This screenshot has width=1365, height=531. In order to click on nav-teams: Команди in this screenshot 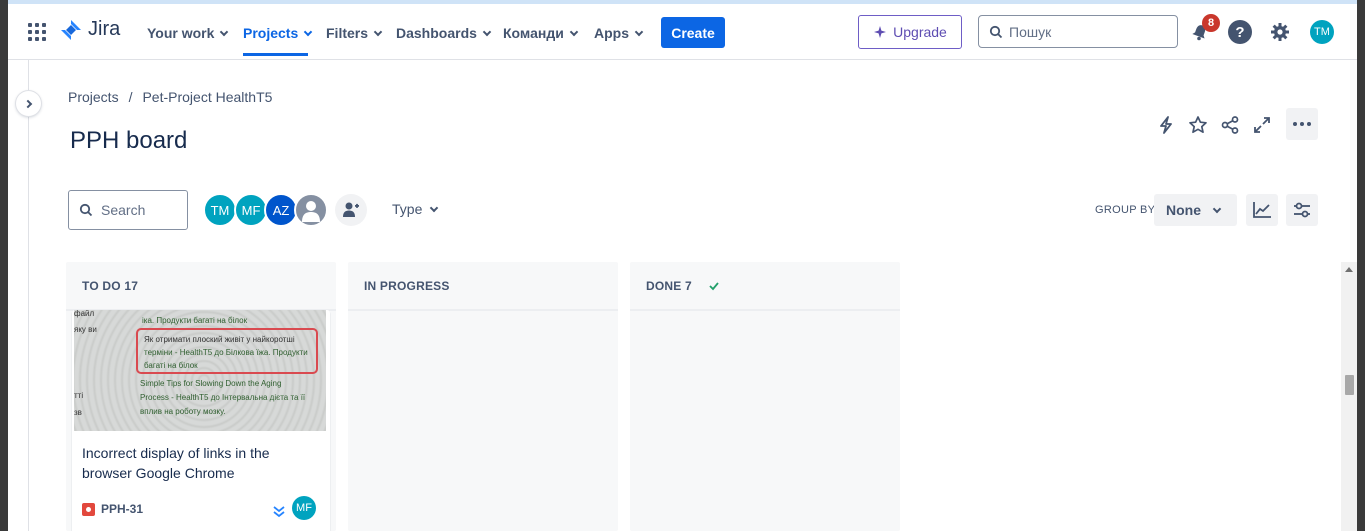, I will do `click(541, 33)`.